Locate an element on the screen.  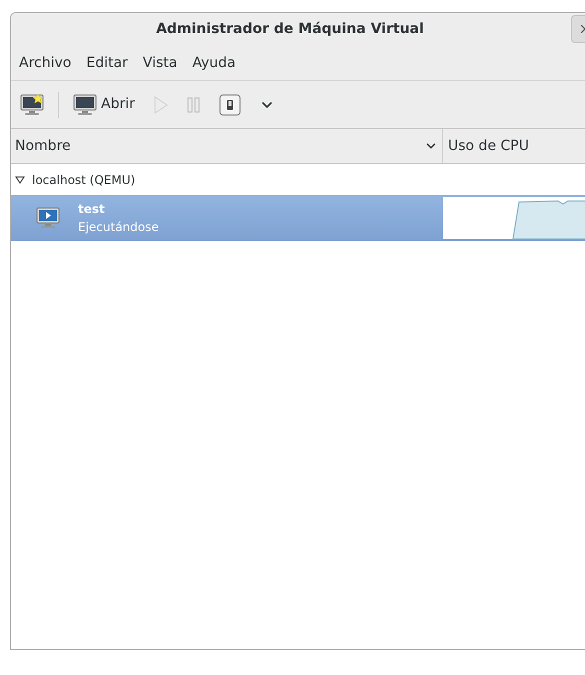
pause-icon is located at coordinates (193, 104).